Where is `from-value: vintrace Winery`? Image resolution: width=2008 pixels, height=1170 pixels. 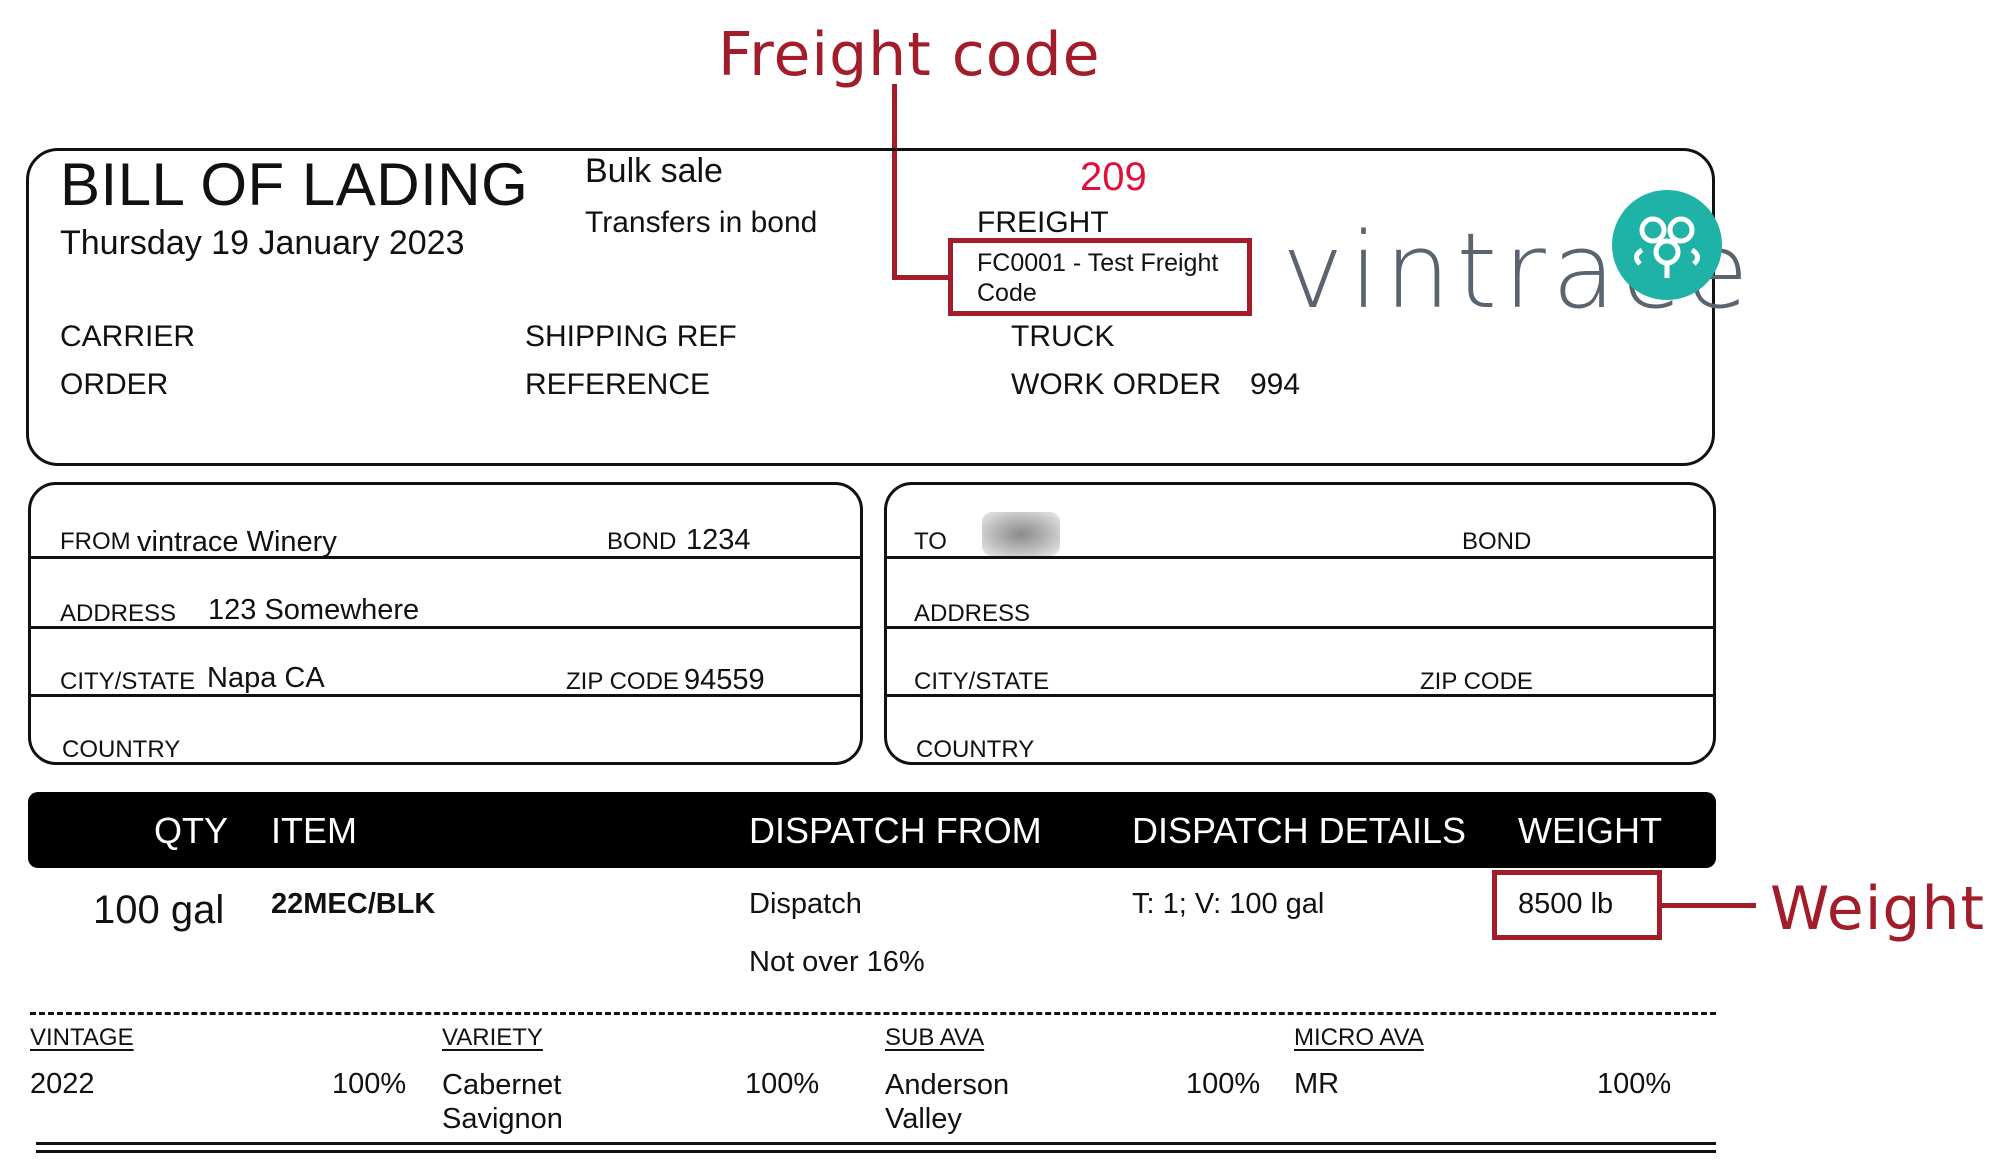 from-value: vintrace Winery is located at coordinates (237, 542).